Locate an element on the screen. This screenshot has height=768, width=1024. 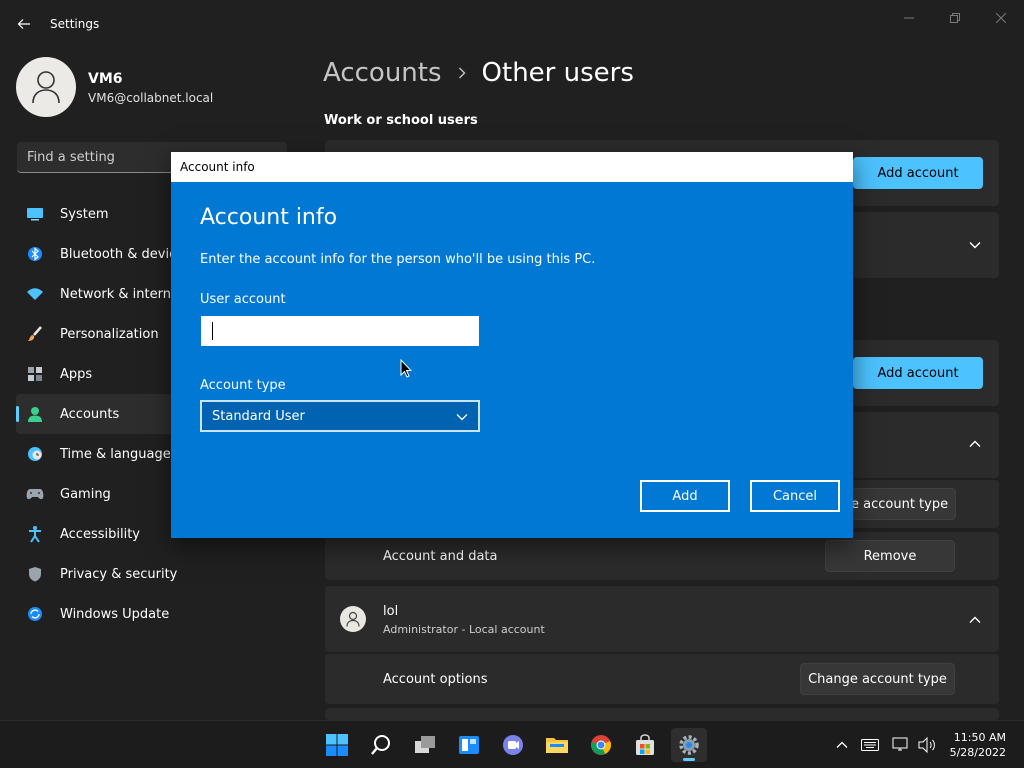
gamepad-icon is located at coordinates (35, 494).